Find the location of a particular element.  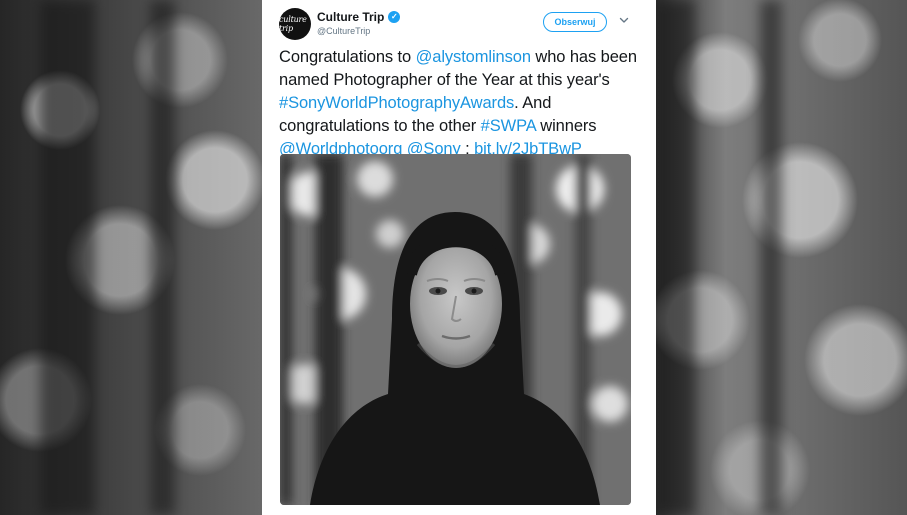

chevron-down-icon is located at coordinates (624, 20).